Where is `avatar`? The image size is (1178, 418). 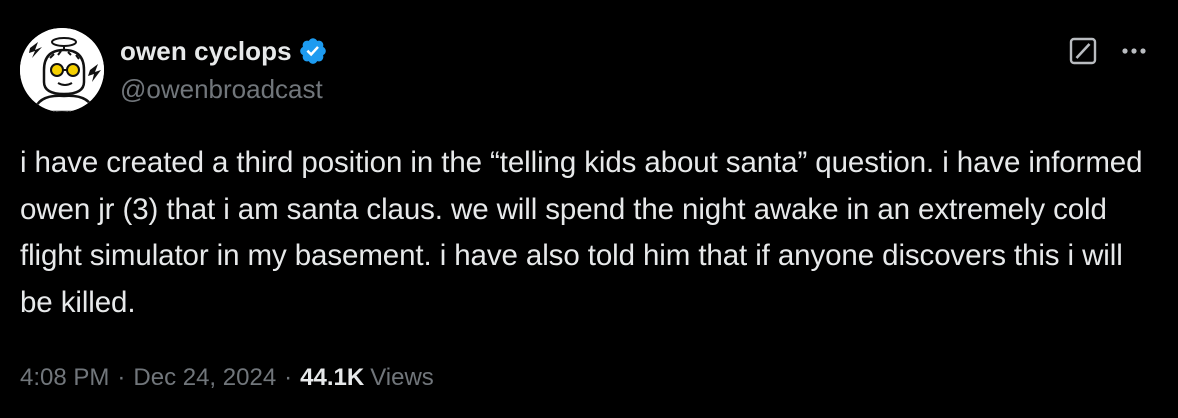
avatar is located at coordinates (62, 70).